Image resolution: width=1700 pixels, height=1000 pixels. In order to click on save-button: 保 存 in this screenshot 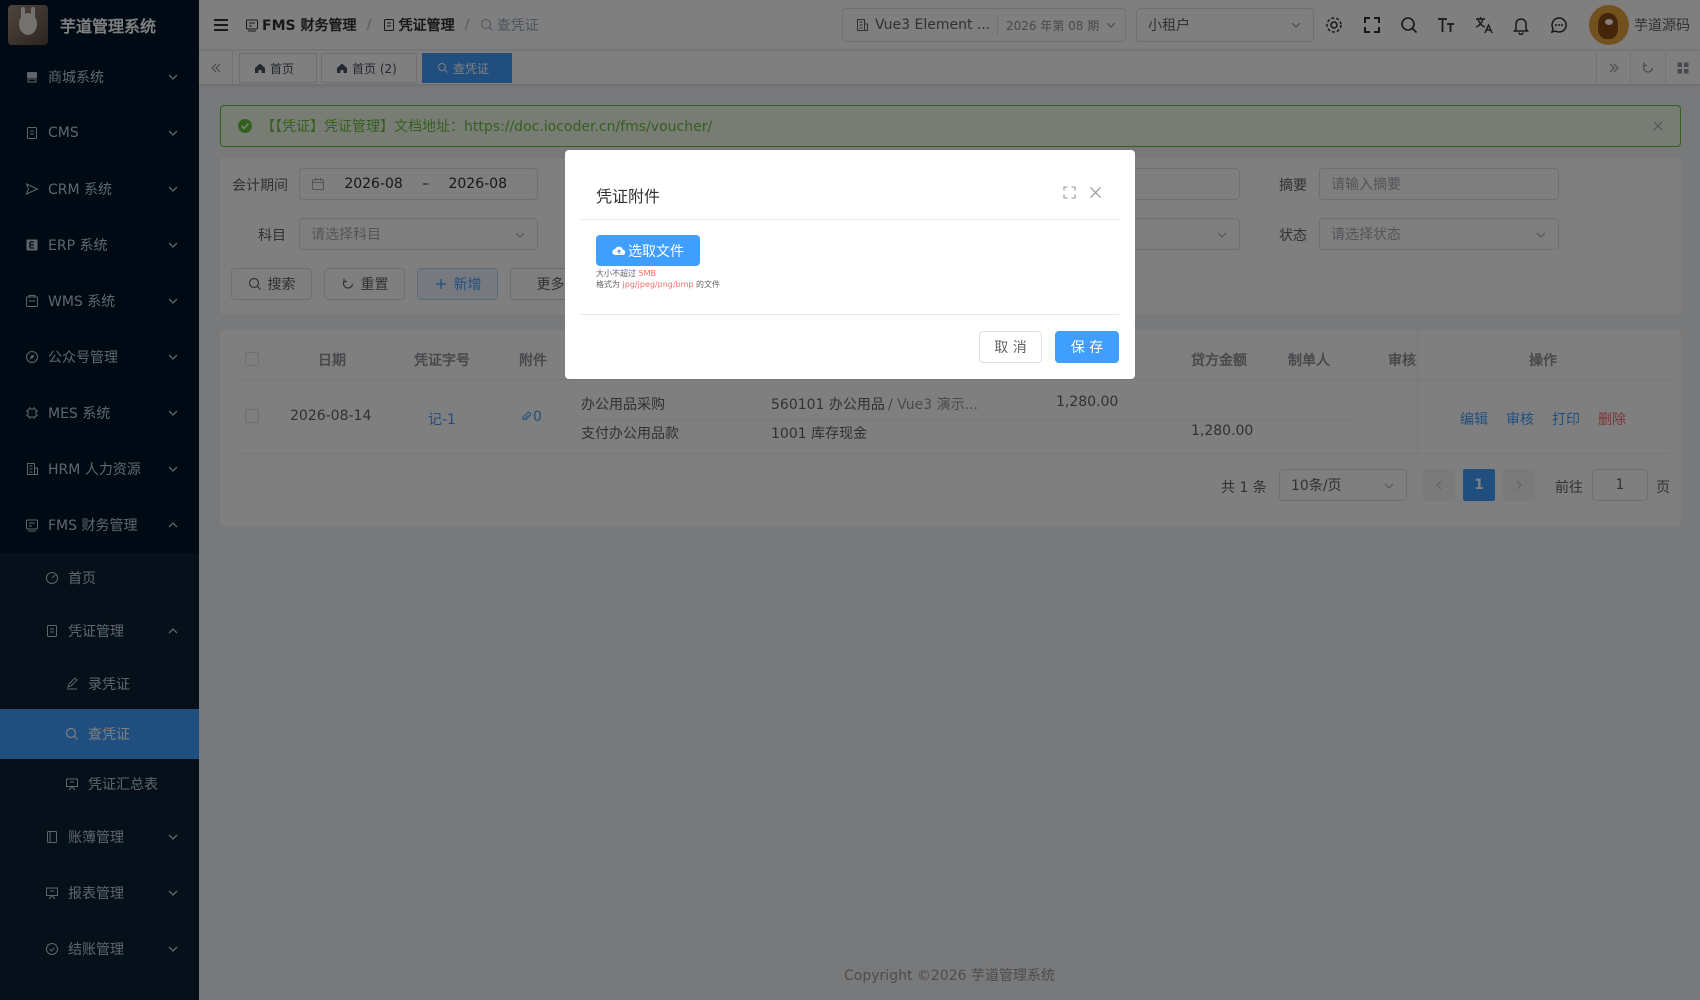, I will do `click(1087, 347)`.